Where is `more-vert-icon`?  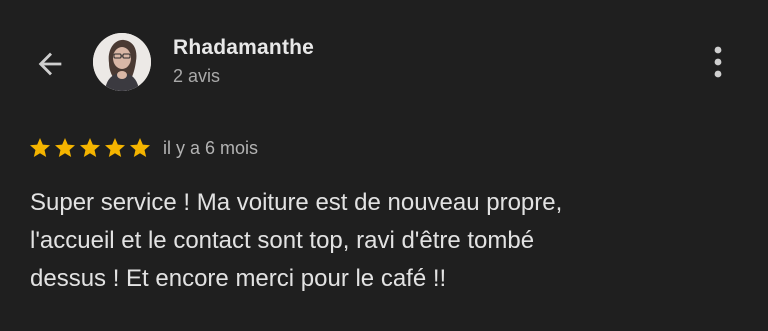 more-vert-icon is located at coordinates (718, 62).